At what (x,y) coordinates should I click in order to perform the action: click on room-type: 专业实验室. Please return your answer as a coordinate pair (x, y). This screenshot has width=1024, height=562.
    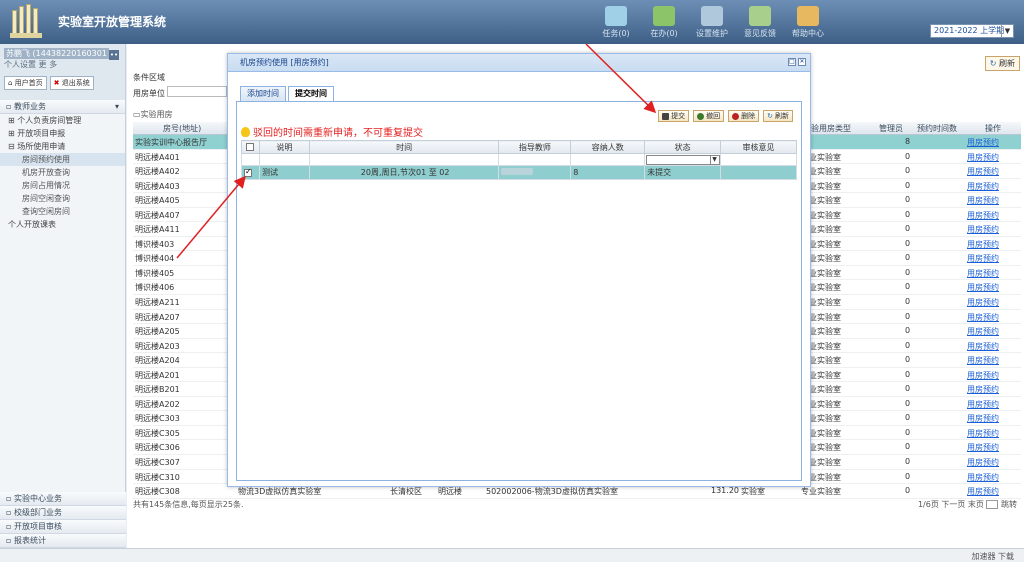
    Looking at the image, I should click on (821, 492).